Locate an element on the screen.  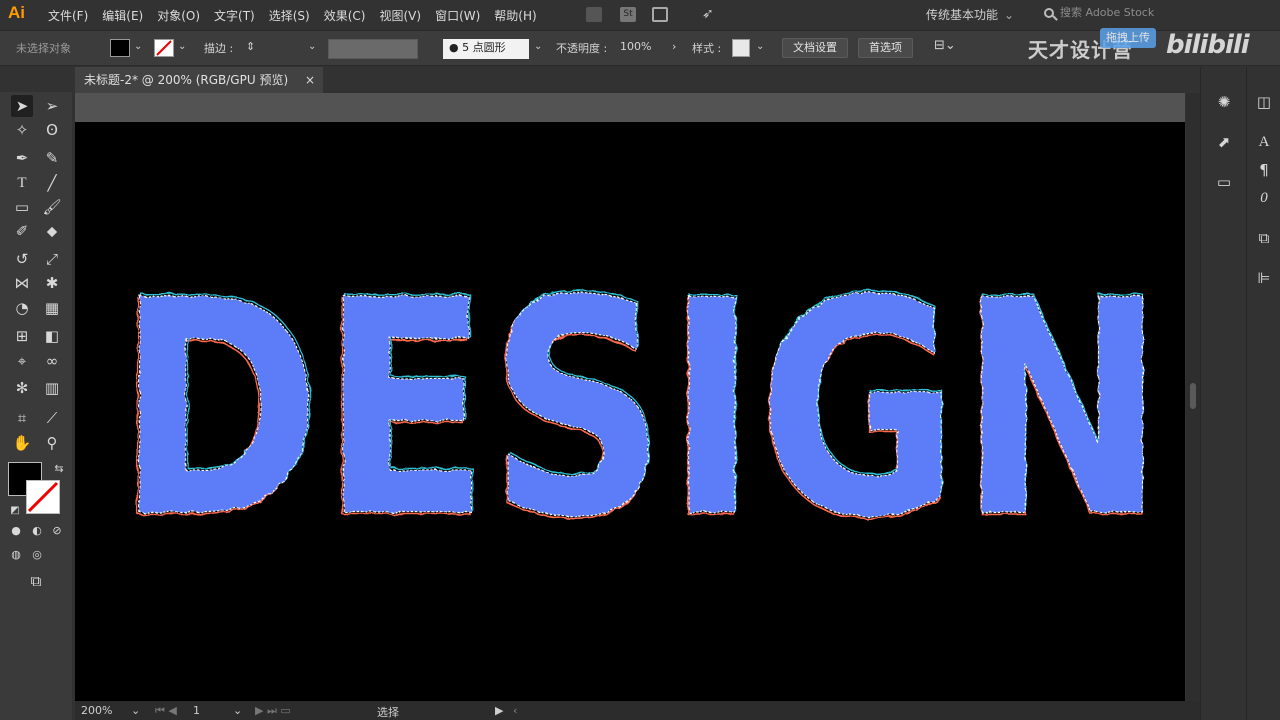
curvature-tool-icon: ✎ is located at coordinates (52, 158).